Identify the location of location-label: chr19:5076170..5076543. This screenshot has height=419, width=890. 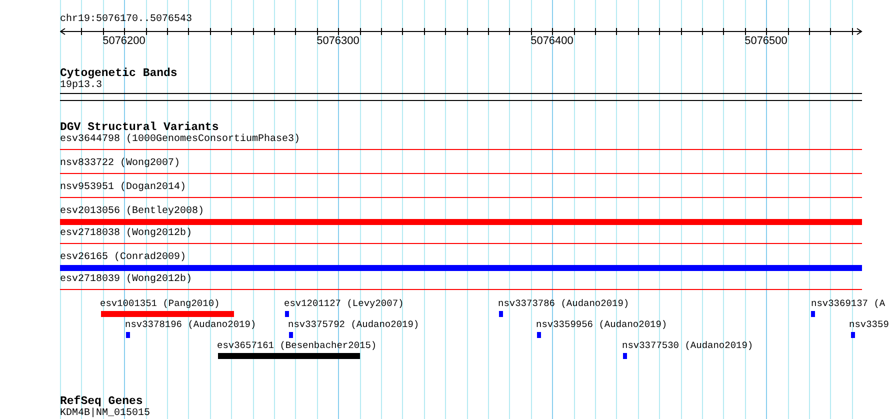
(126, 20).